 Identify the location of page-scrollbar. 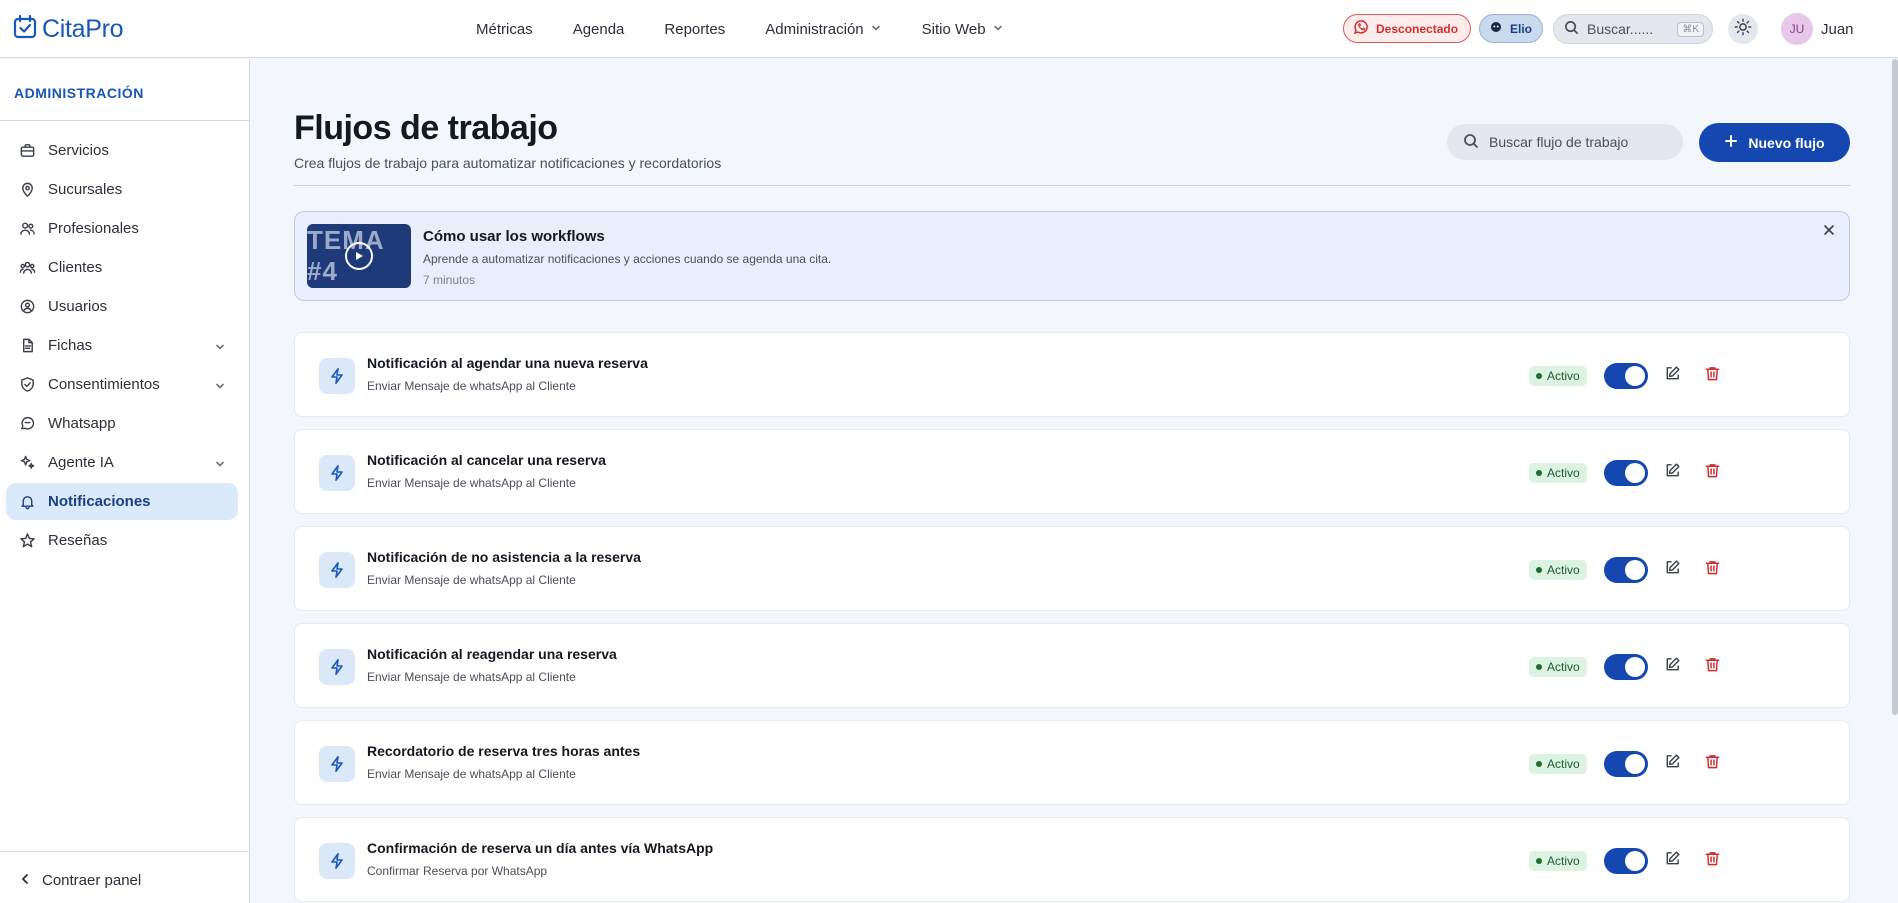
(1895, 387).